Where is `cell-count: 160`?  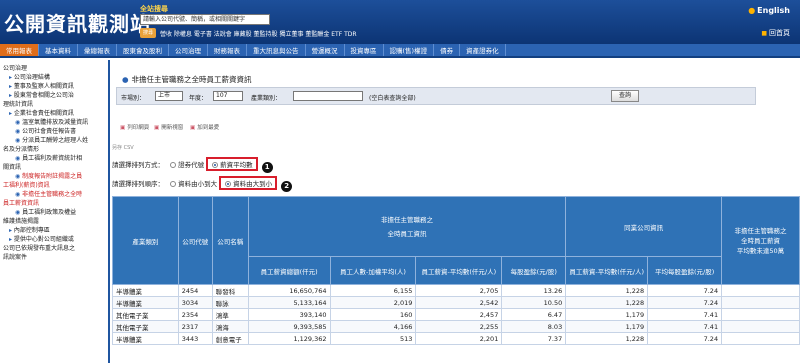 cell-count: 160 is located at coordinates (373, 314).